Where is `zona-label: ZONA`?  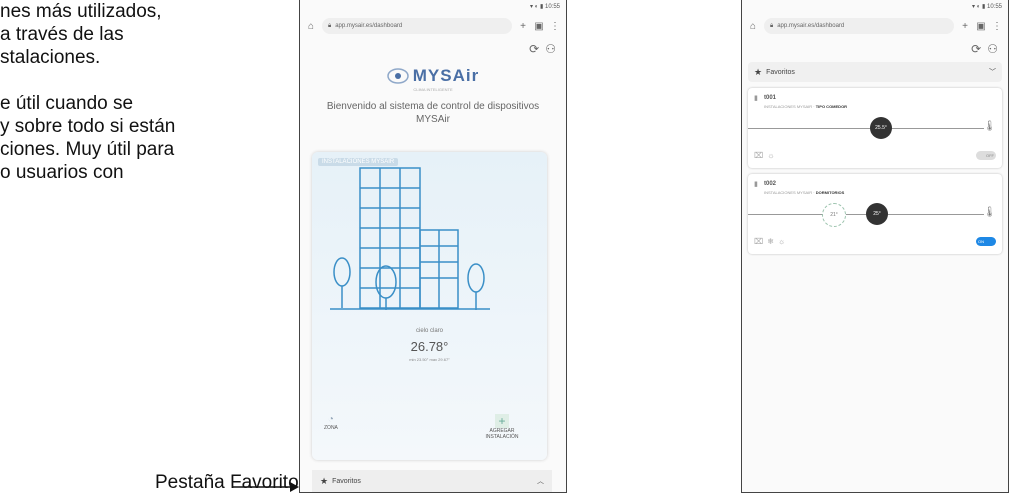
zona-label: ZONA is located at coordinates (331, 428).